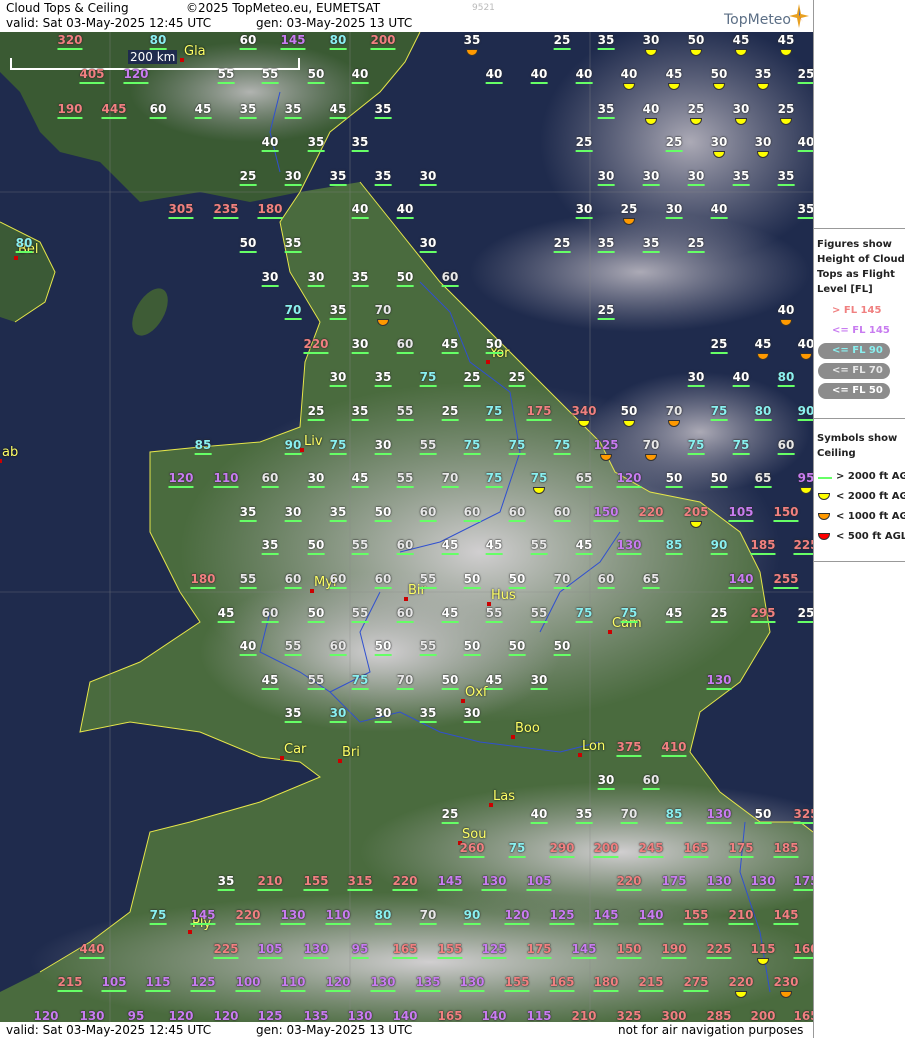 The height and width of the screenshot is (1038, 905). Describe the element at coordinates (313, 441) in the screenshot. I see `city-label: Liv` at that location.